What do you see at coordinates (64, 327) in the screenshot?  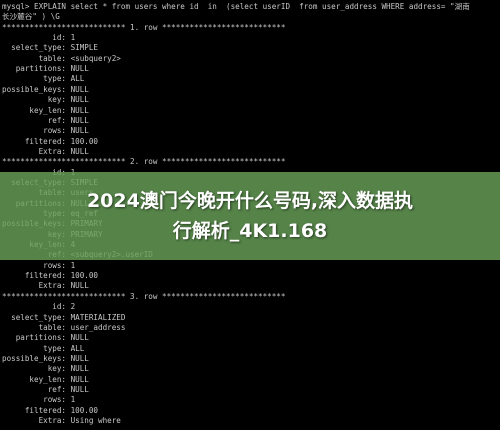 I see `terminal-line: table: user_address` at bounding box center [64, 327].